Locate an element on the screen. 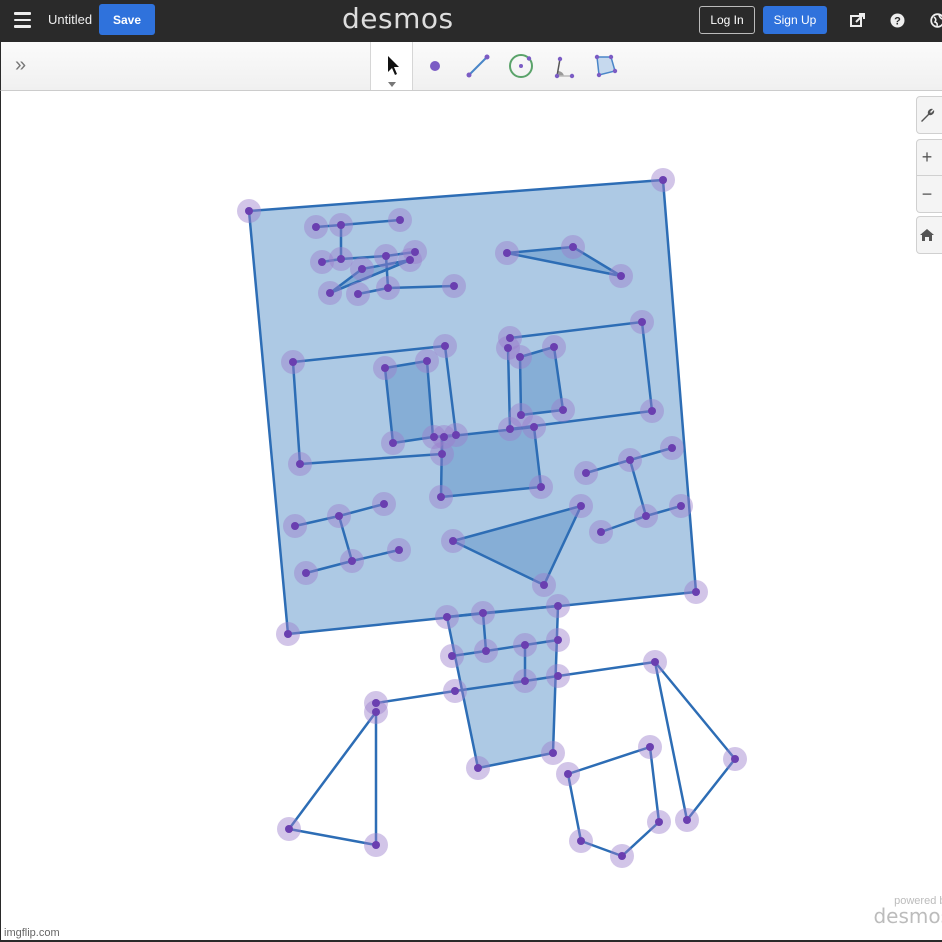  graph-settings-button is located at coordinates (929, 115).